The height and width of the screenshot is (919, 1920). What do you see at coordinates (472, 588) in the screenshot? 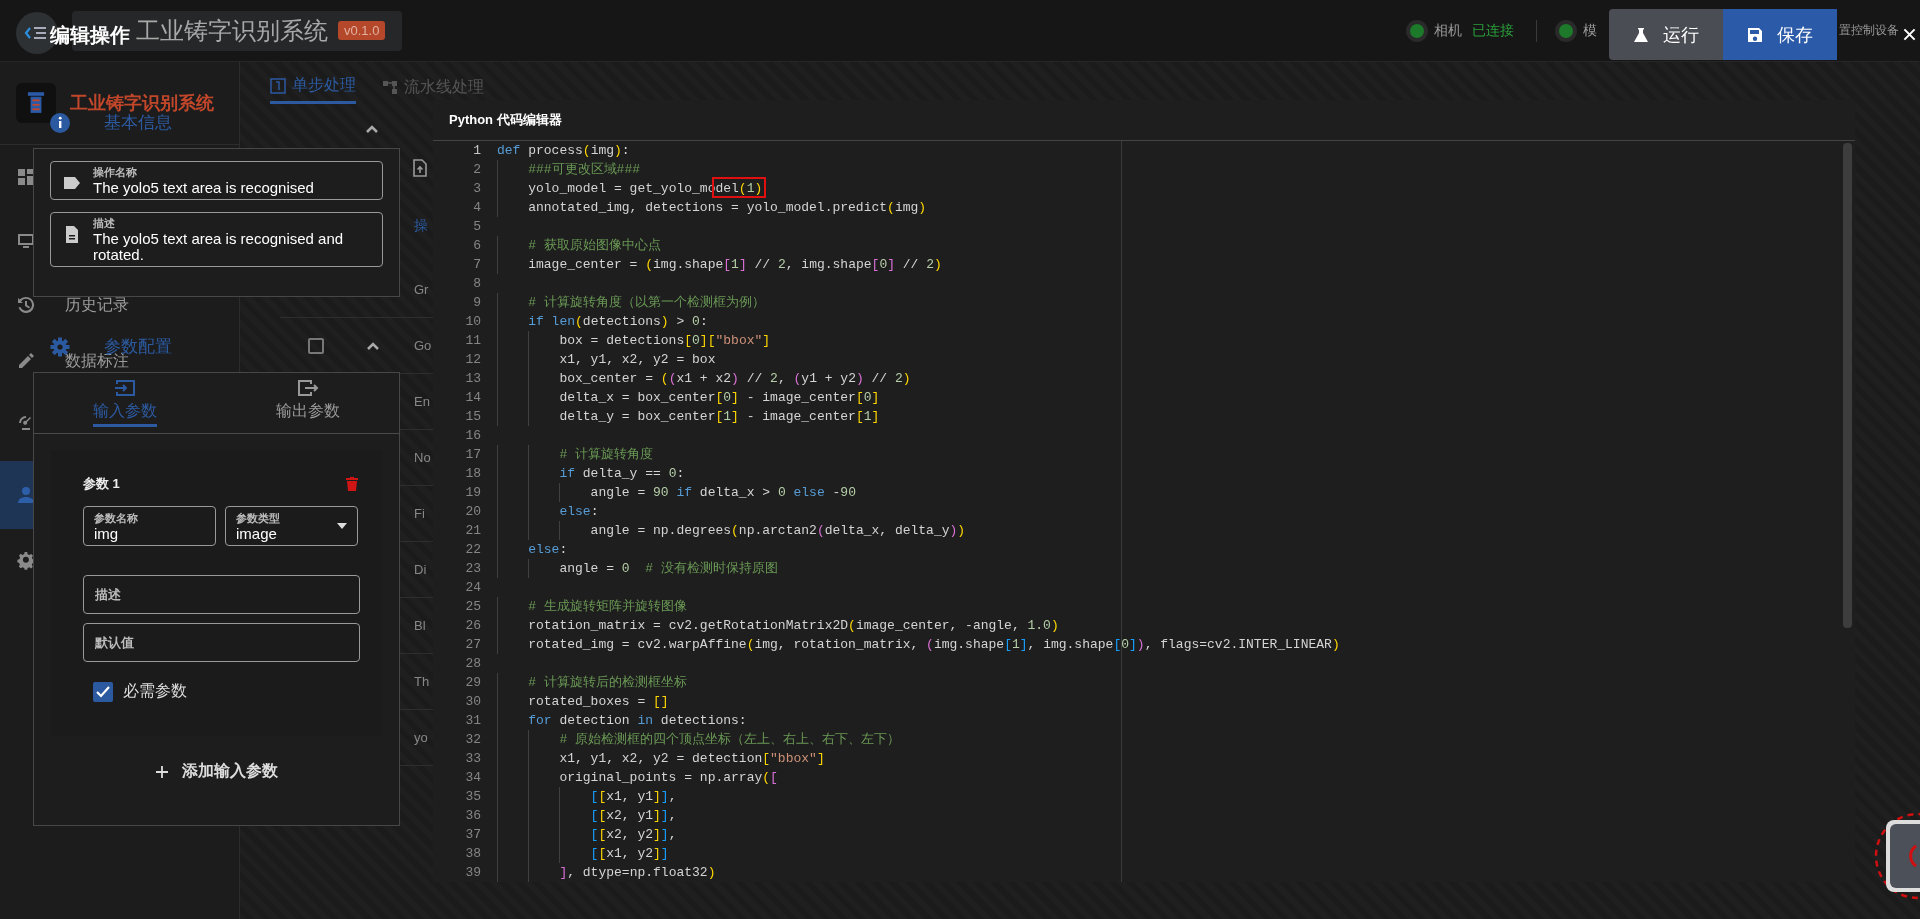
I see `line-number: 24` at bounding box center [472, 588].